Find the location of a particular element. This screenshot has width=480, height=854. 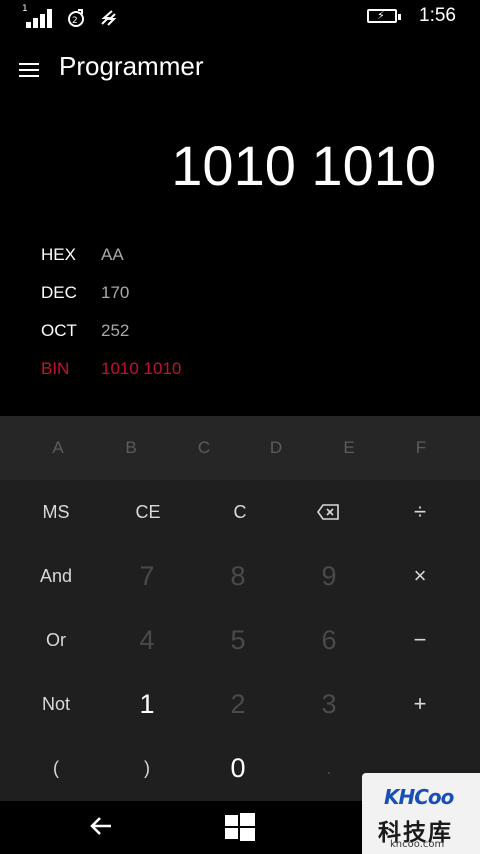

watermark-url: khcoo.com is located at coordinates (417, 844).